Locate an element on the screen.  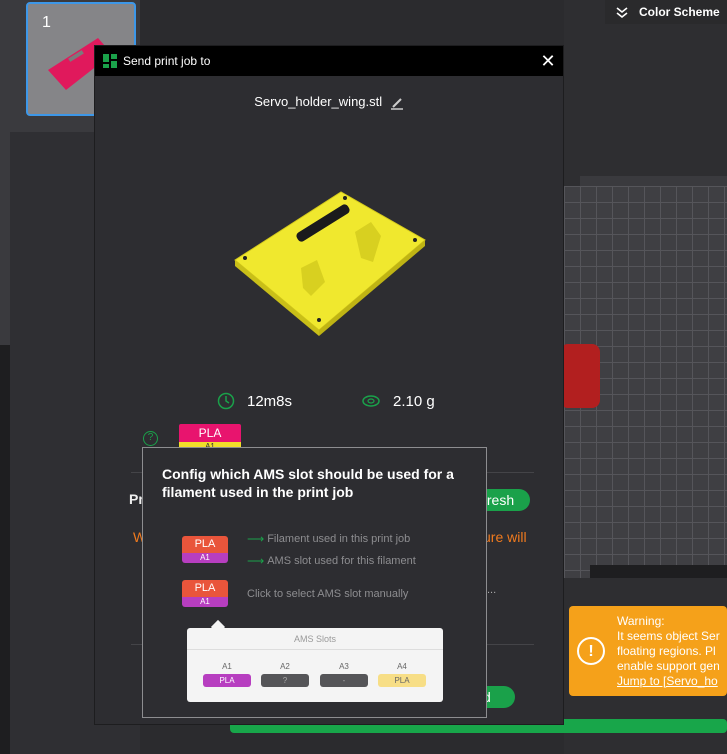
warning-jump-link: Jump to [Servo_ho is located at coordinates (672, 681).